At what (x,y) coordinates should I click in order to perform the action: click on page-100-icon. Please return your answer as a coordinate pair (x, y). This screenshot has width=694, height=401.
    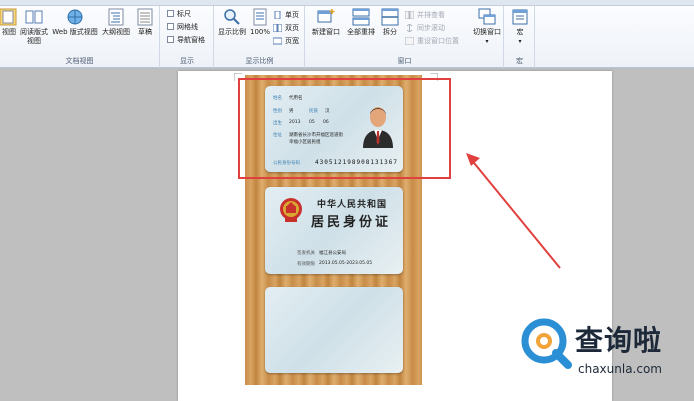
    Looking at the image, I should click on (260, 17).